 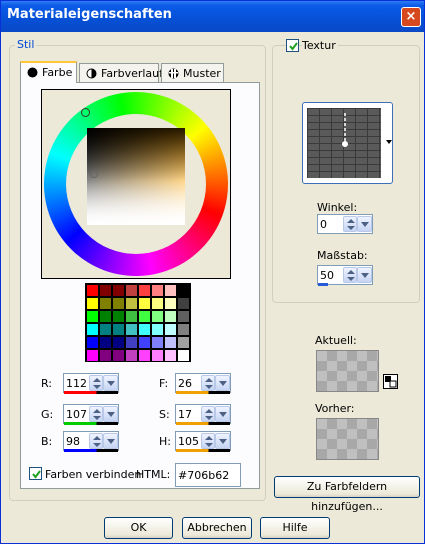 What do you see at coordinates (185, 414) in the screenshot?
I see `s-value: 17` at bounding box center [185, 414].